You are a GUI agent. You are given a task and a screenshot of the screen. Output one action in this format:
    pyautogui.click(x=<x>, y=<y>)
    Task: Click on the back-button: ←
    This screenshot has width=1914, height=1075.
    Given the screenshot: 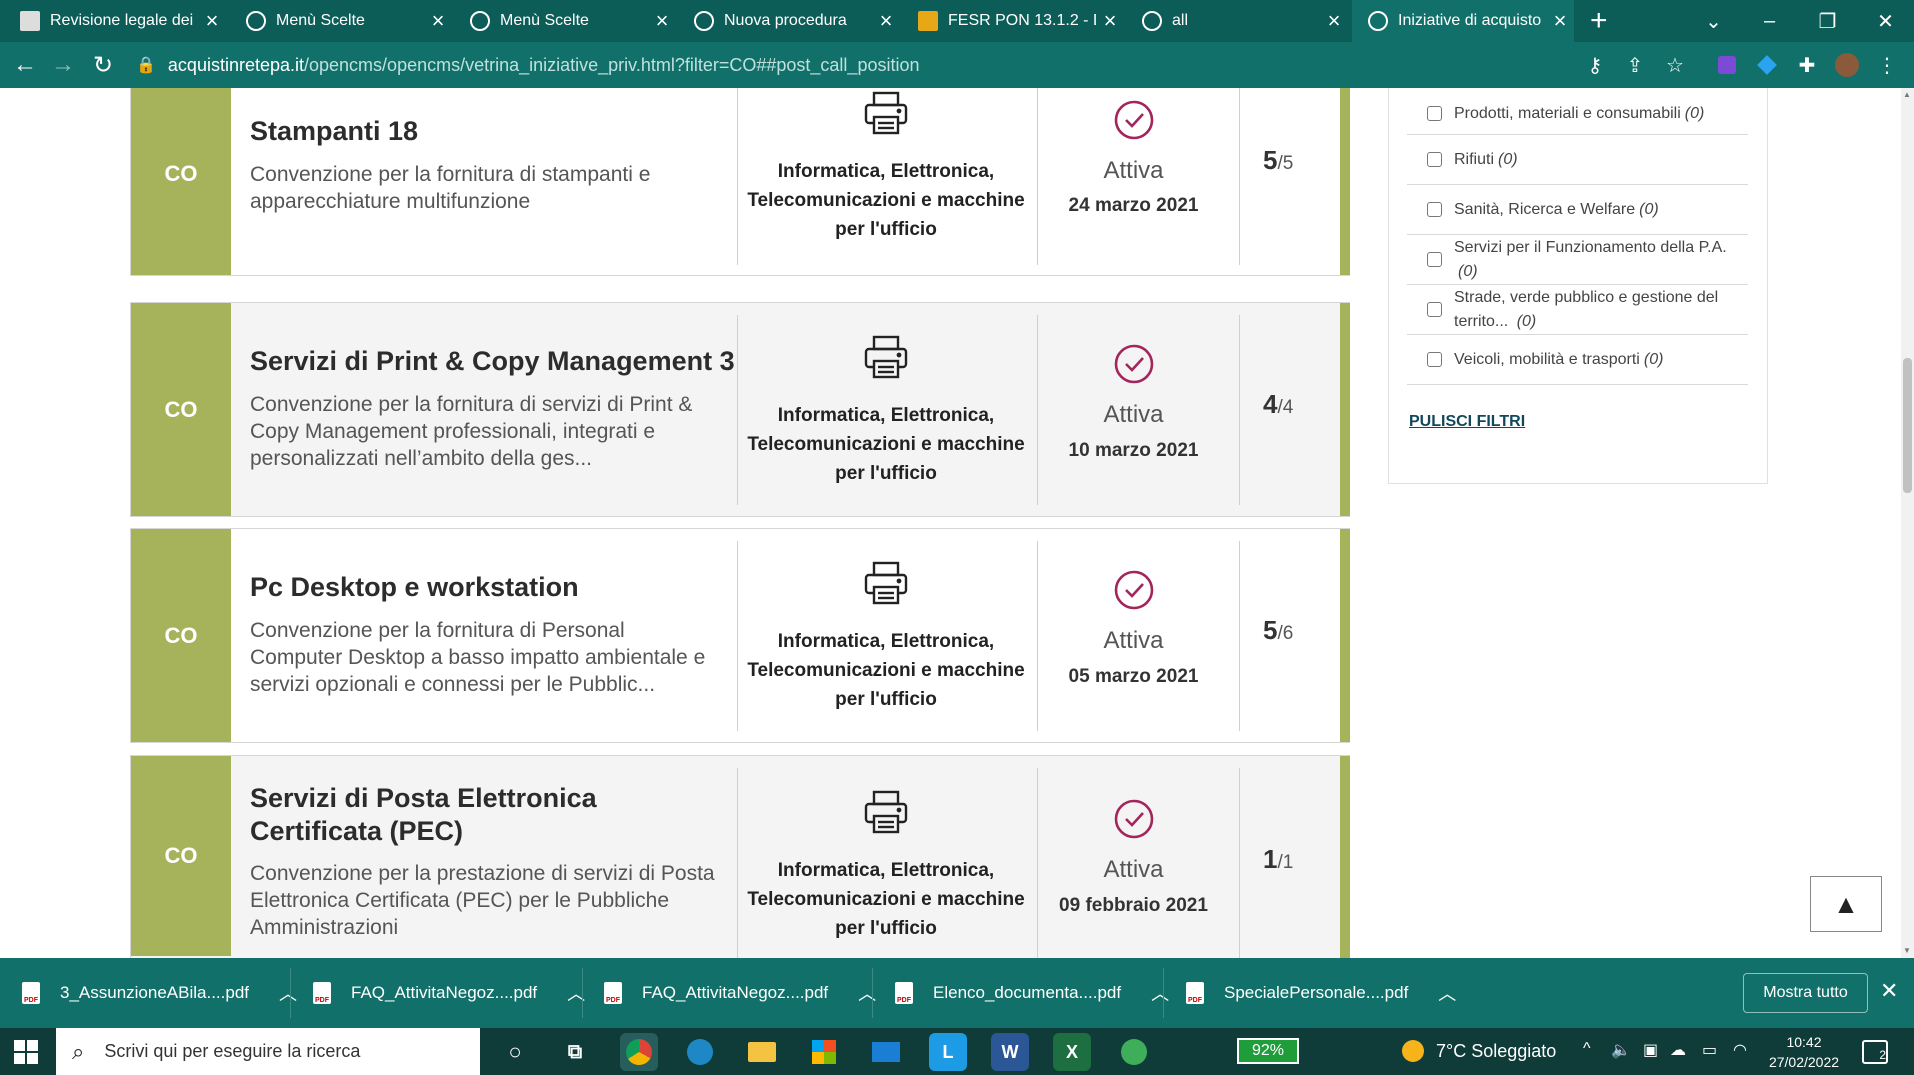 What is the action you would take?
    pyautogui.click(x=25, y=65)
    